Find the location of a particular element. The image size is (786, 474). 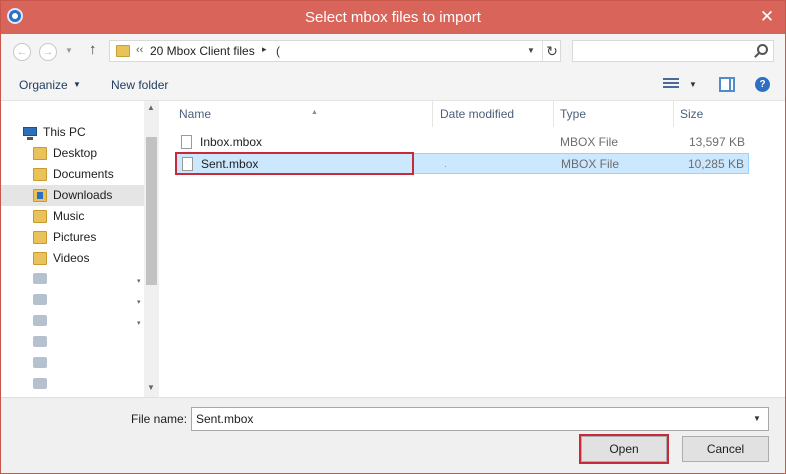

preview-pane-icon is located at coordinates (727, 84).